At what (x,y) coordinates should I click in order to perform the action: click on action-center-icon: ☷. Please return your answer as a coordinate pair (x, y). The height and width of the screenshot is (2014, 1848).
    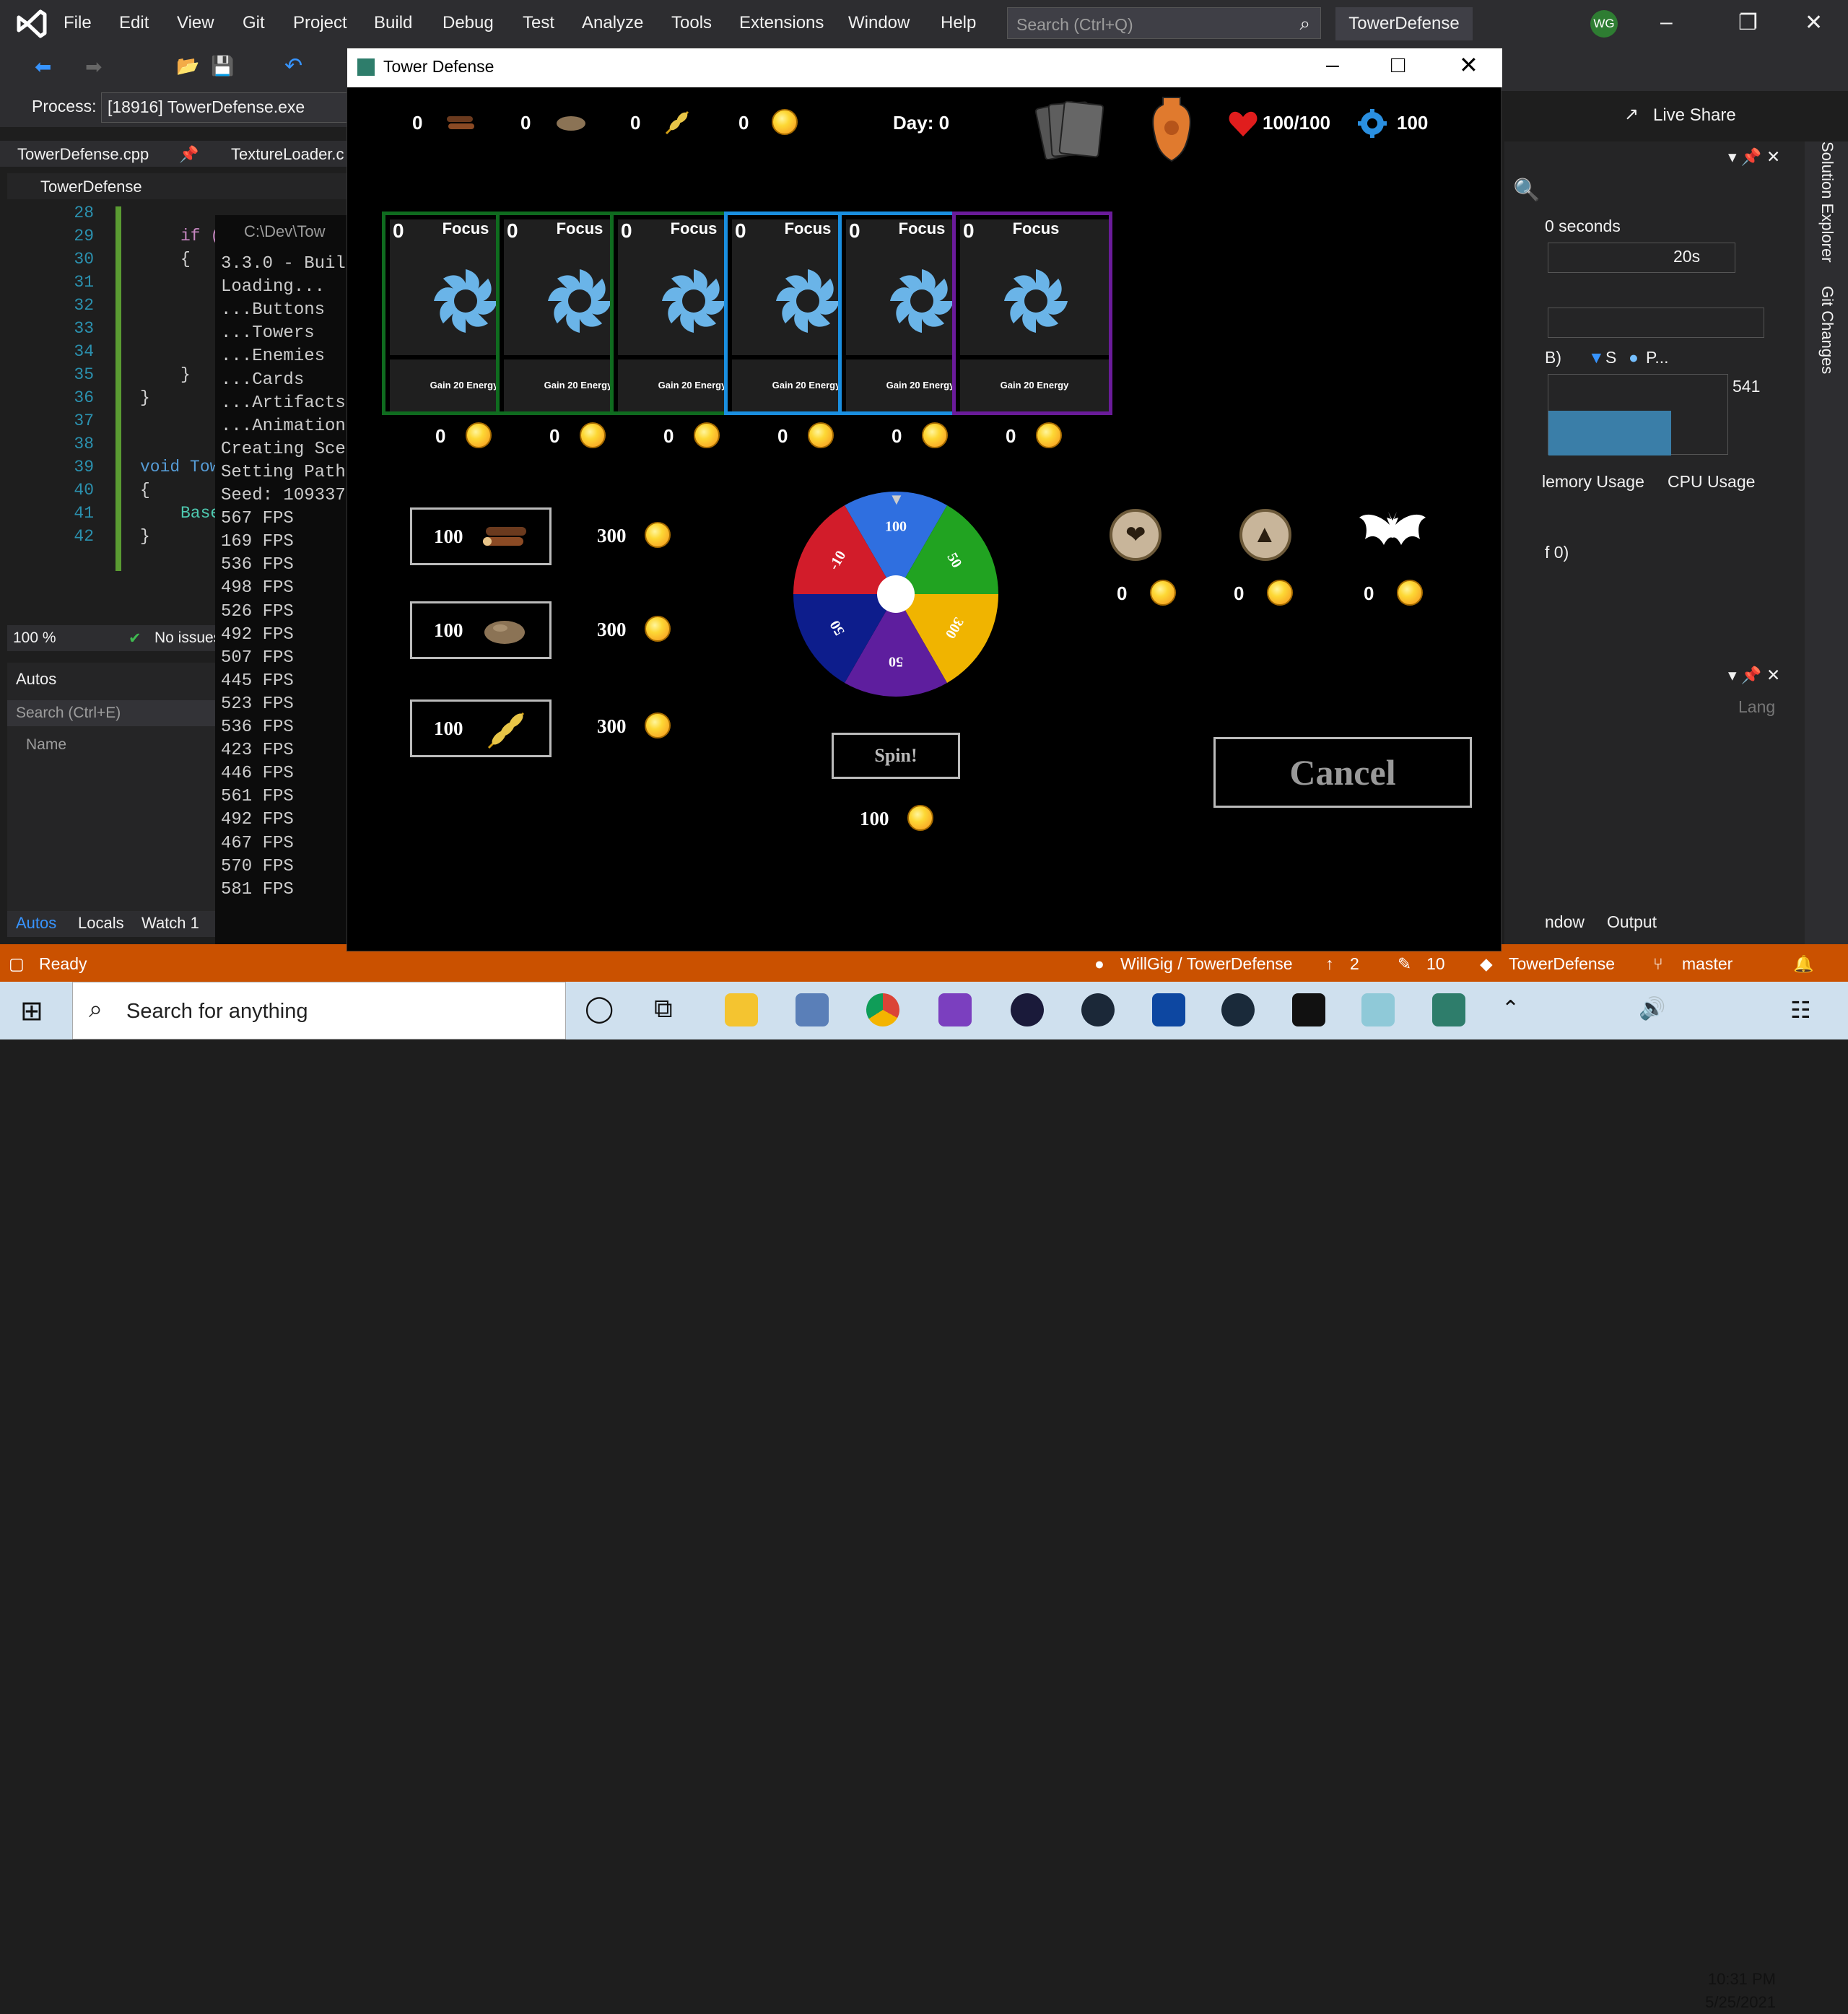
    Looking at the image, I should click on (1801, 1010).